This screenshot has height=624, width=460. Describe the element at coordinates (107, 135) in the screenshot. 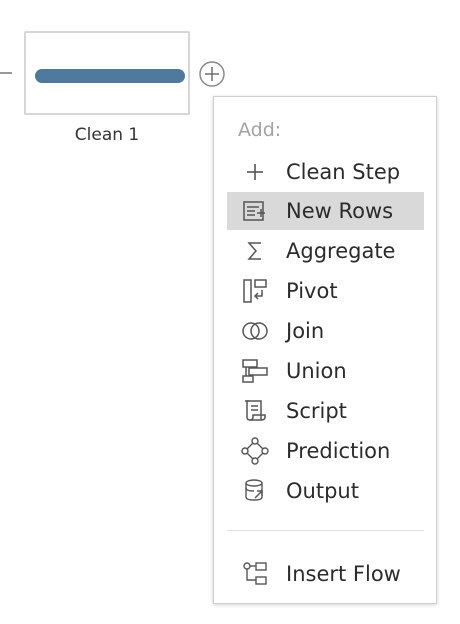

I see `clean-step-label: Clean 1` at that location.